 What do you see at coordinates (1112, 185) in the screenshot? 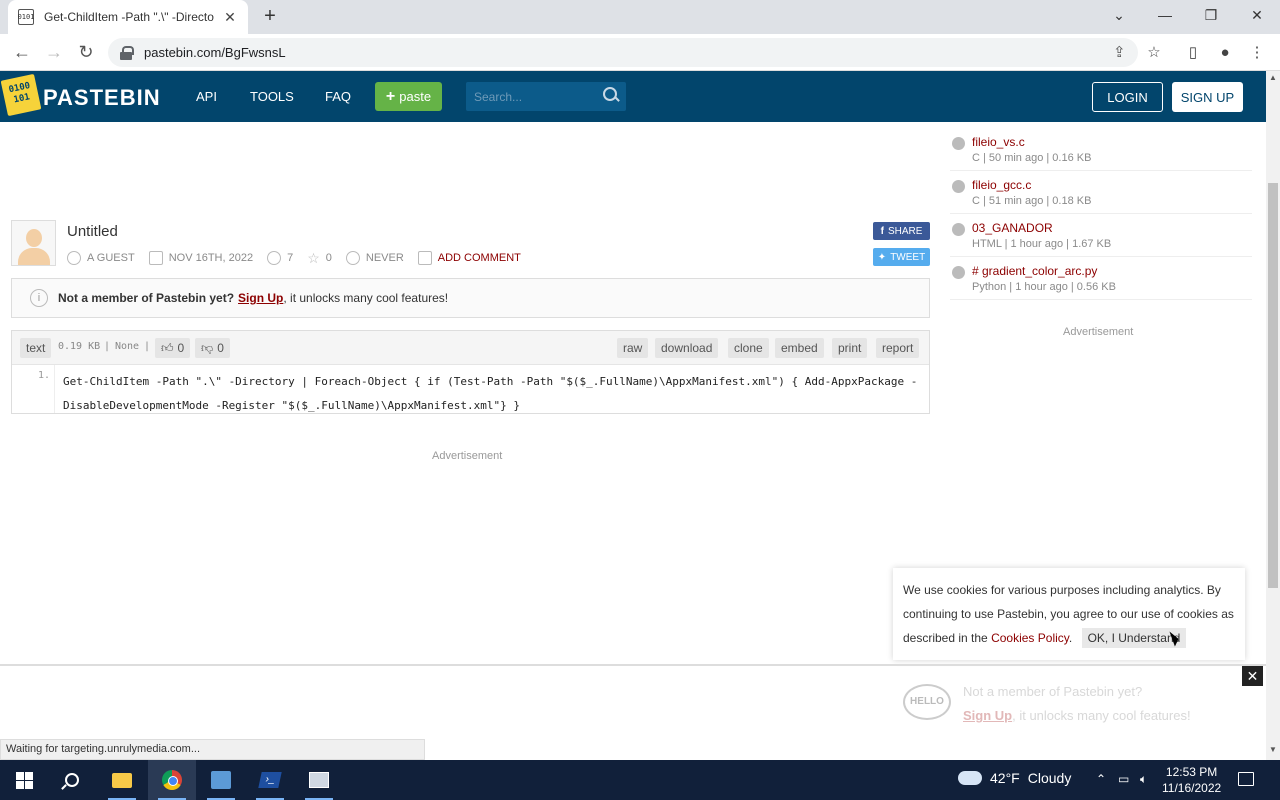
I see `paste-link: fileio_gcc.c` at bounding box center [1112, 185].